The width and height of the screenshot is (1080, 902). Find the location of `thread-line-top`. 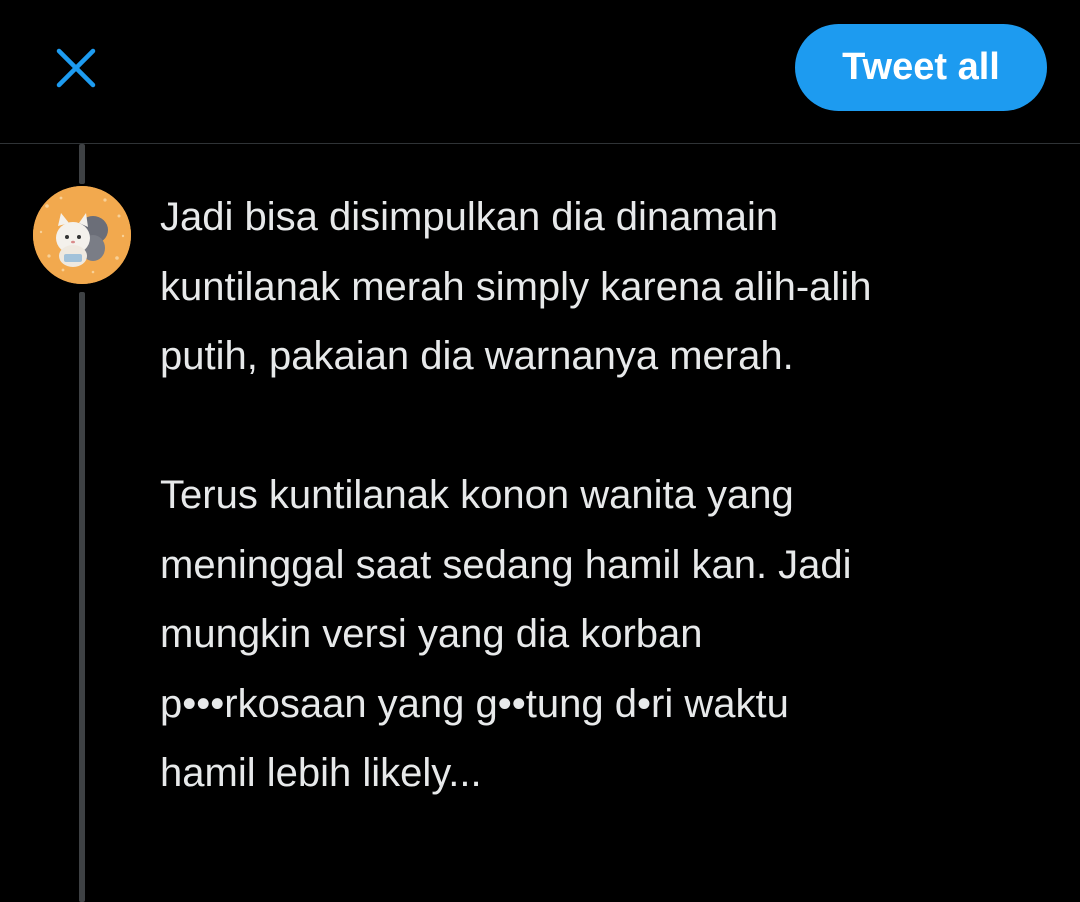

thread-line-top is located at coordinates (82, 164).